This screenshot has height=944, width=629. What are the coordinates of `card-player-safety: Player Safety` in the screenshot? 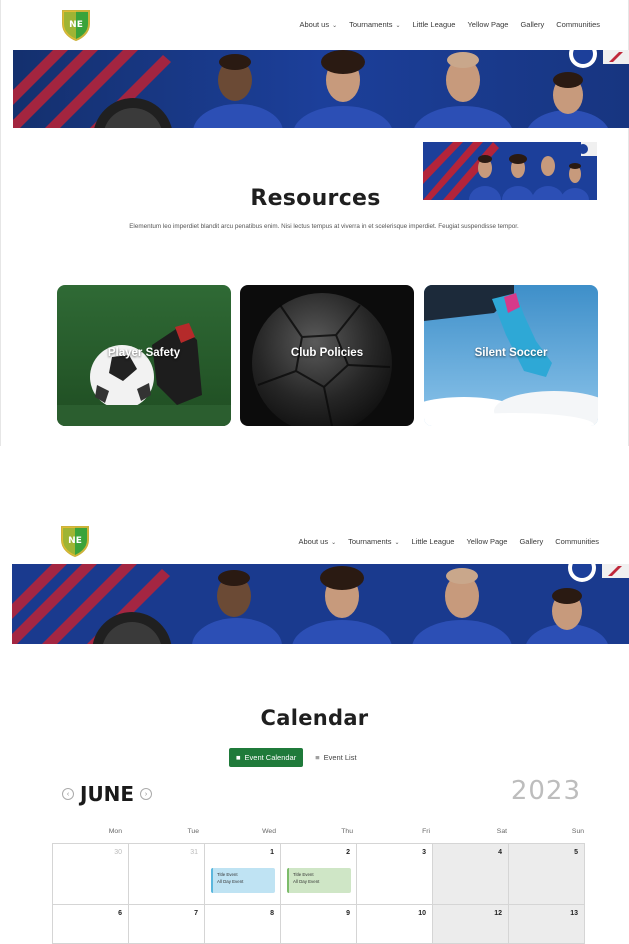 It's located at (144, 355).